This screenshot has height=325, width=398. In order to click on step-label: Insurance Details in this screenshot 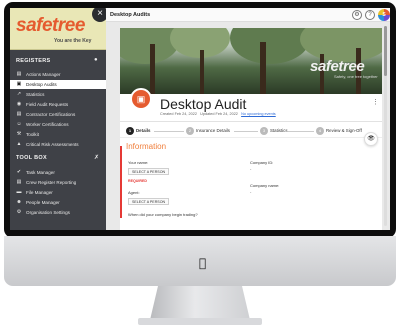, I will do `click(213, 130)`.